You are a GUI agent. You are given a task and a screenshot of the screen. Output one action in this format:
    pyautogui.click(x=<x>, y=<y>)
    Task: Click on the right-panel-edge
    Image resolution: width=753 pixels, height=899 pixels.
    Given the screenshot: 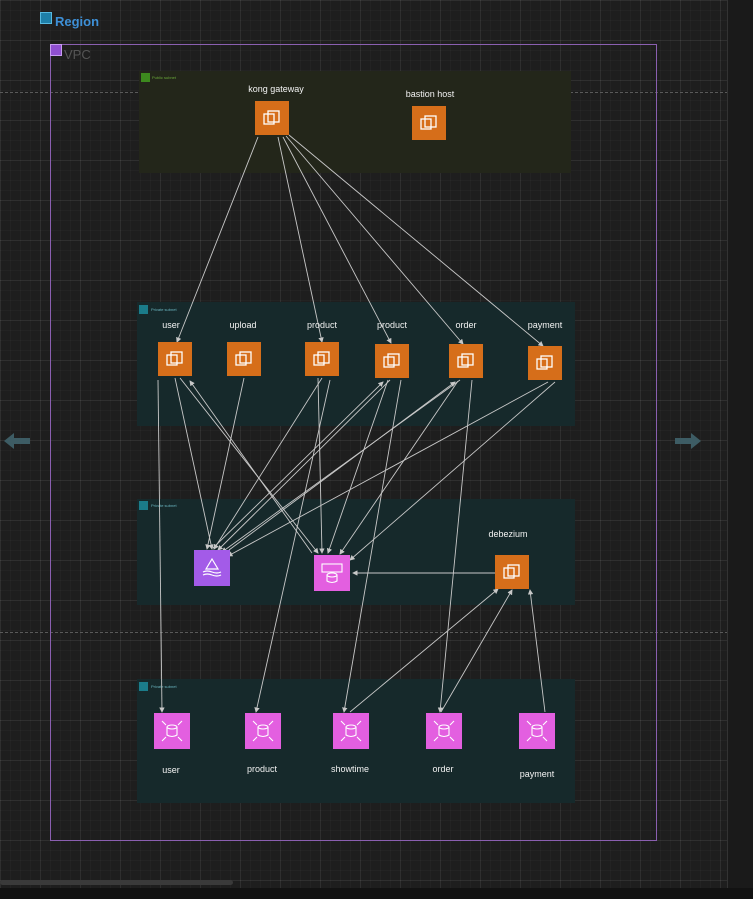 What is the action you would take?
    pyautogui.click(x=740, y=449)
    